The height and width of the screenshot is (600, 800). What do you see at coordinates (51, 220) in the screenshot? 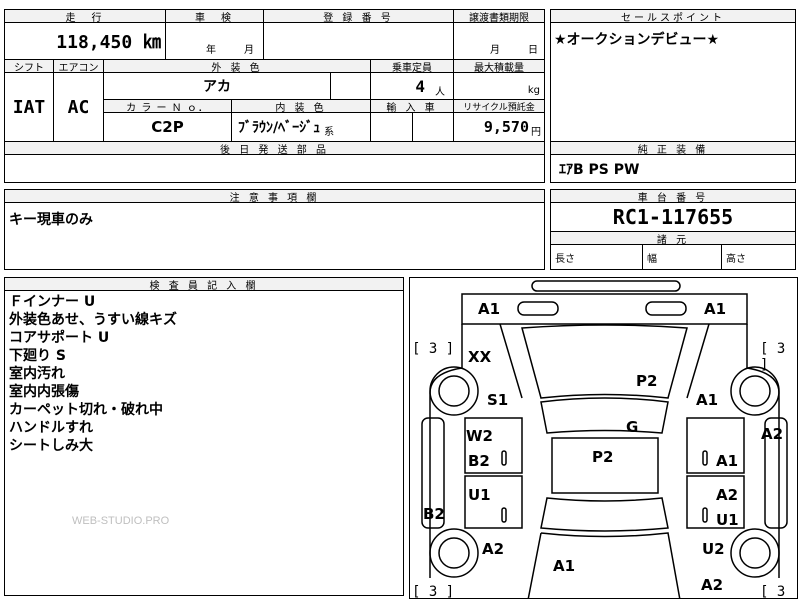
I see `caution-text: キー現車のみ` at bounding box center [51, 220].